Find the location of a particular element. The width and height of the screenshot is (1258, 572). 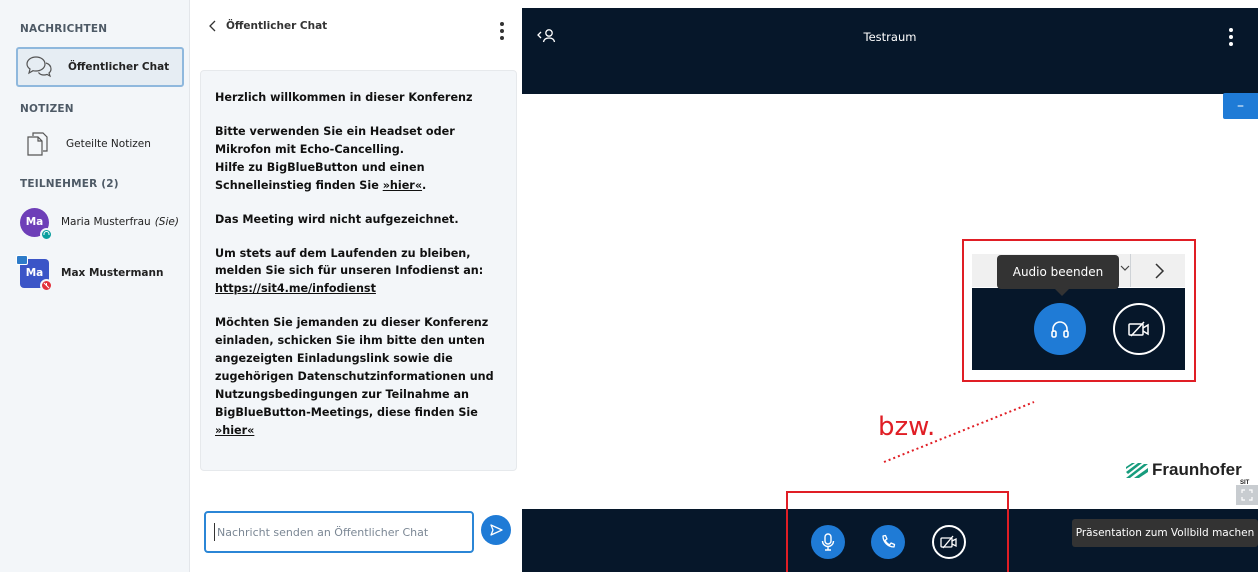

chat-message-input: Nachricht senden an Öffentlicher Chat is located at coordinates (339, 532).